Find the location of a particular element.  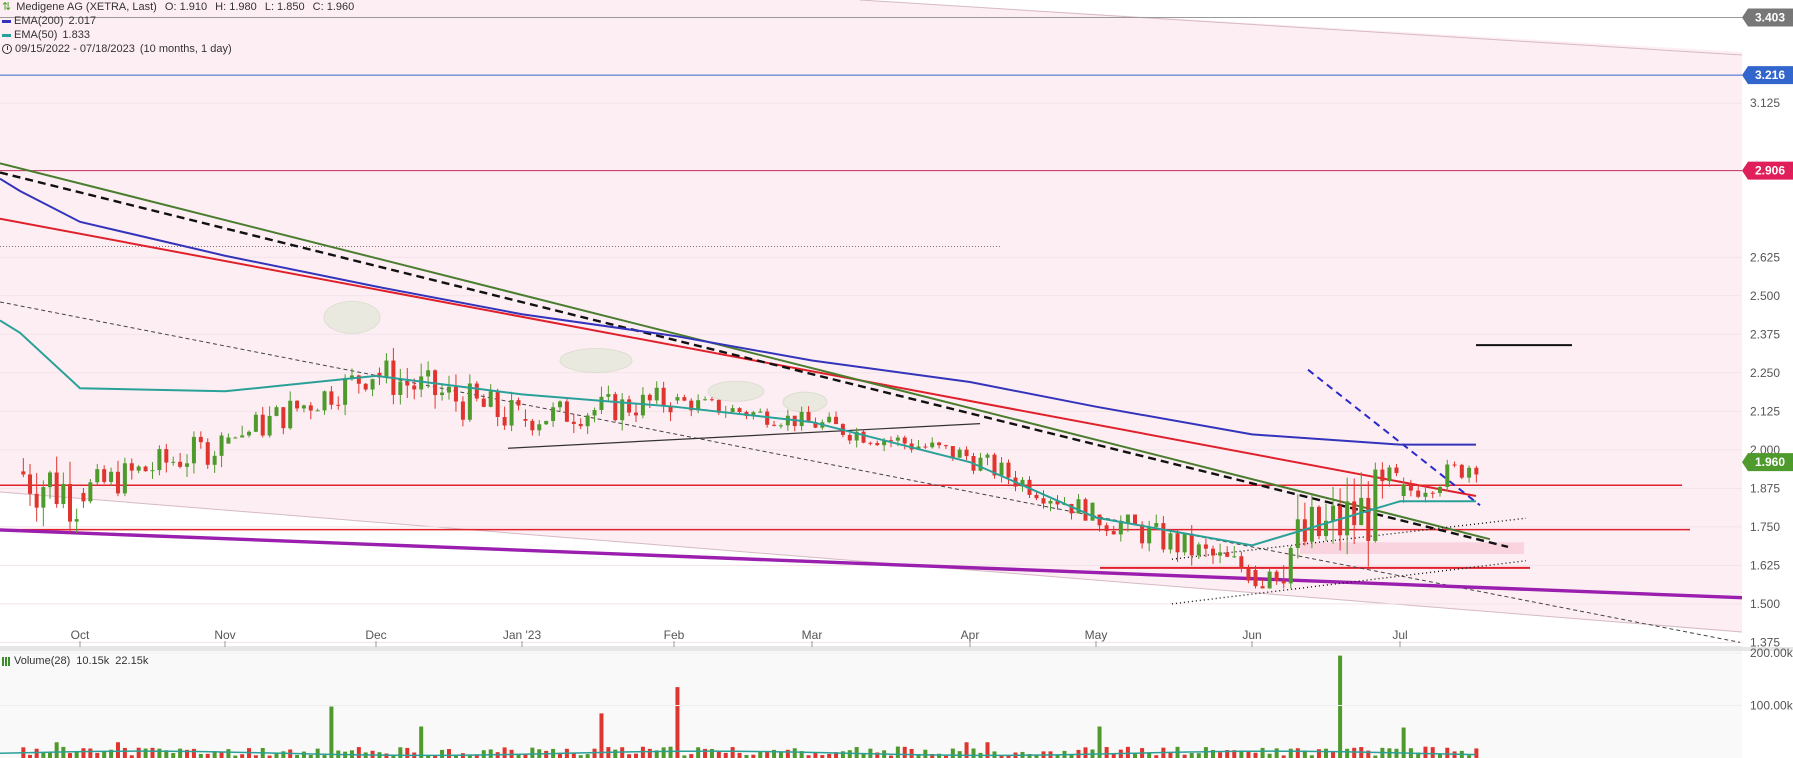

date-range-detail: (10 months, 1 day) is located at coordinates (185, 49).